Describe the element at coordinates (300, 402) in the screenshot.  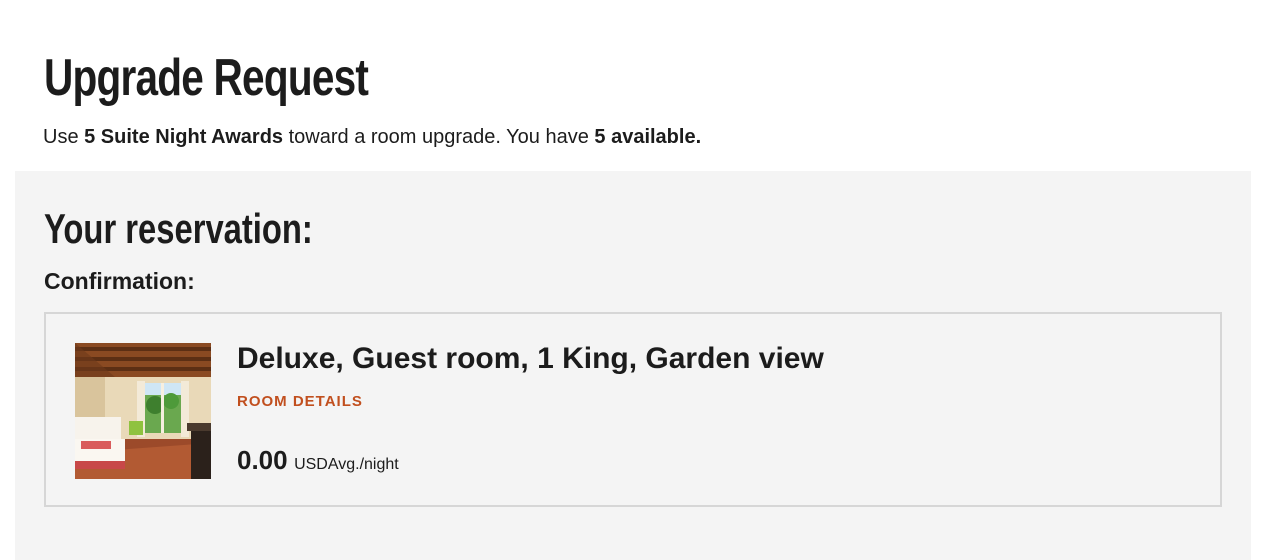
I see `room-details-link: ROOM DETAILS` at that location.